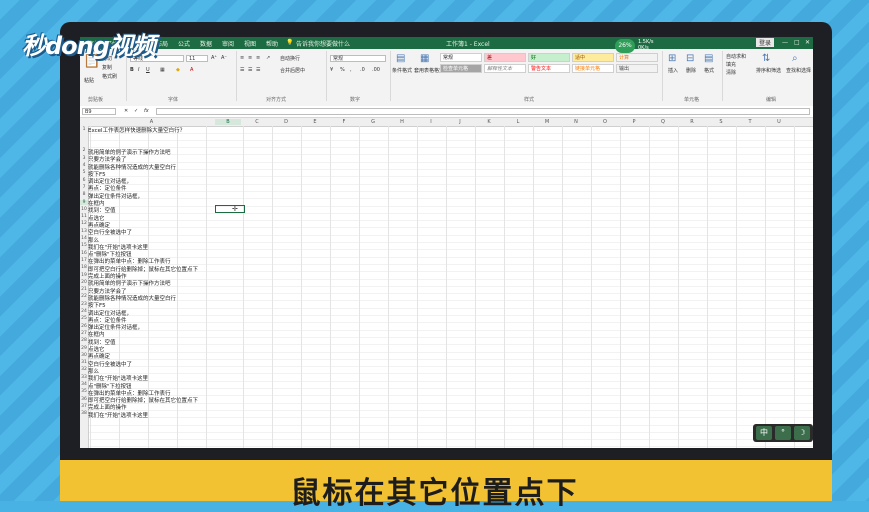 The image size is (869, 512). Describe the element at coordinates (84, 318) in the screenshot. I see `row-header: 25` at that location.